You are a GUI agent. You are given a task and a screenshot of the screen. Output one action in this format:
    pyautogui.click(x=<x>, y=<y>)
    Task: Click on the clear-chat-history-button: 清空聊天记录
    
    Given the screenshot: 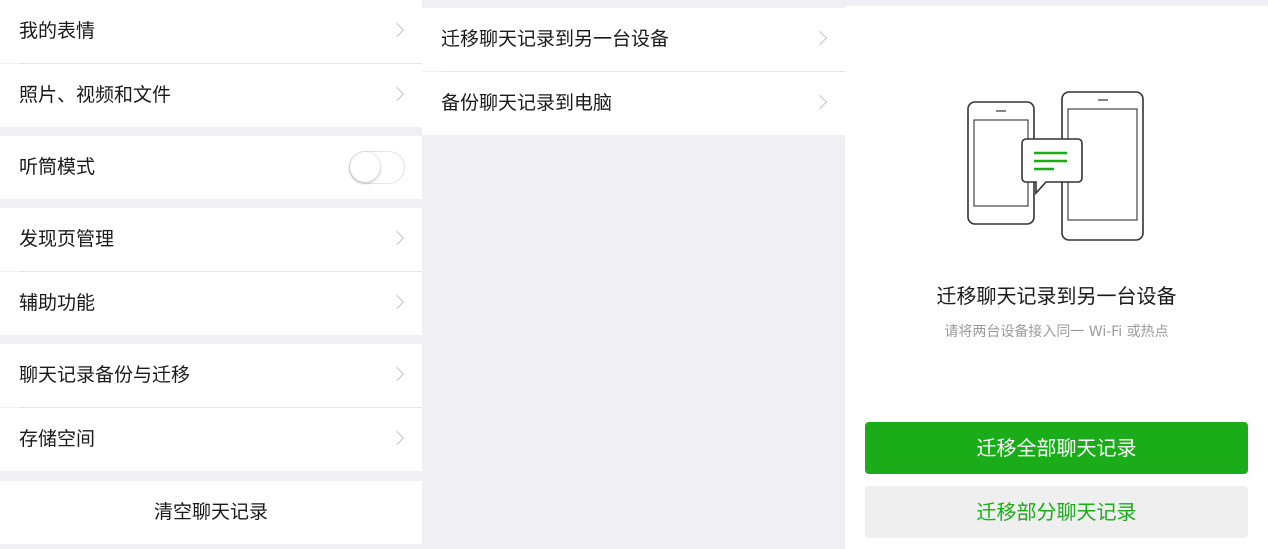 What is the action you would take?
    pyautogui.click(x=211, y=512)
    